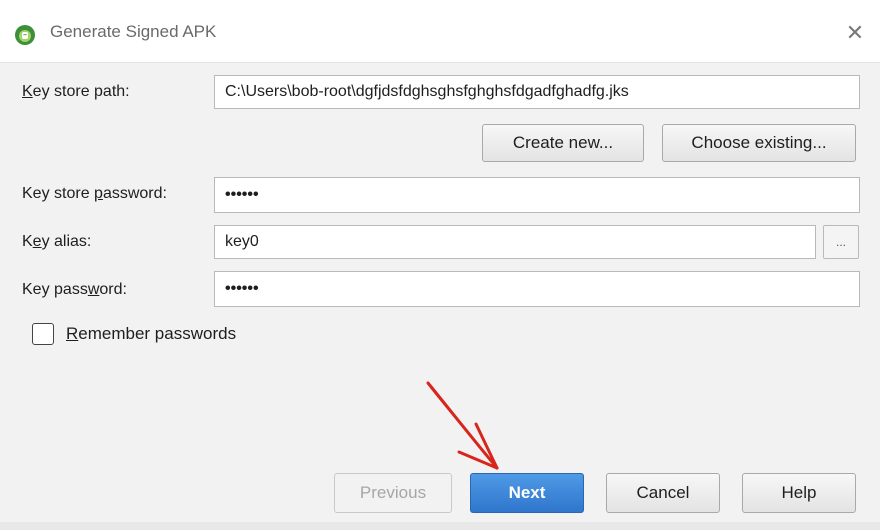  What do you see at coordinates (242, 288) in the screenshot?
I see `key-password-value: ••••••` at bounding box center [242, 288].